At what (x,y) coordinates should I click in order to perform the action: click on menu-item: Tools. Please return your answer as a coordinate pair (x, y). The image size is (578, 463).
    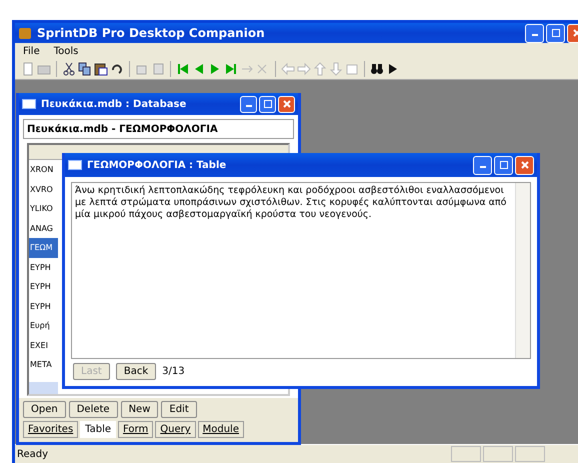
    Looking at the image, I should click on (66, 51).